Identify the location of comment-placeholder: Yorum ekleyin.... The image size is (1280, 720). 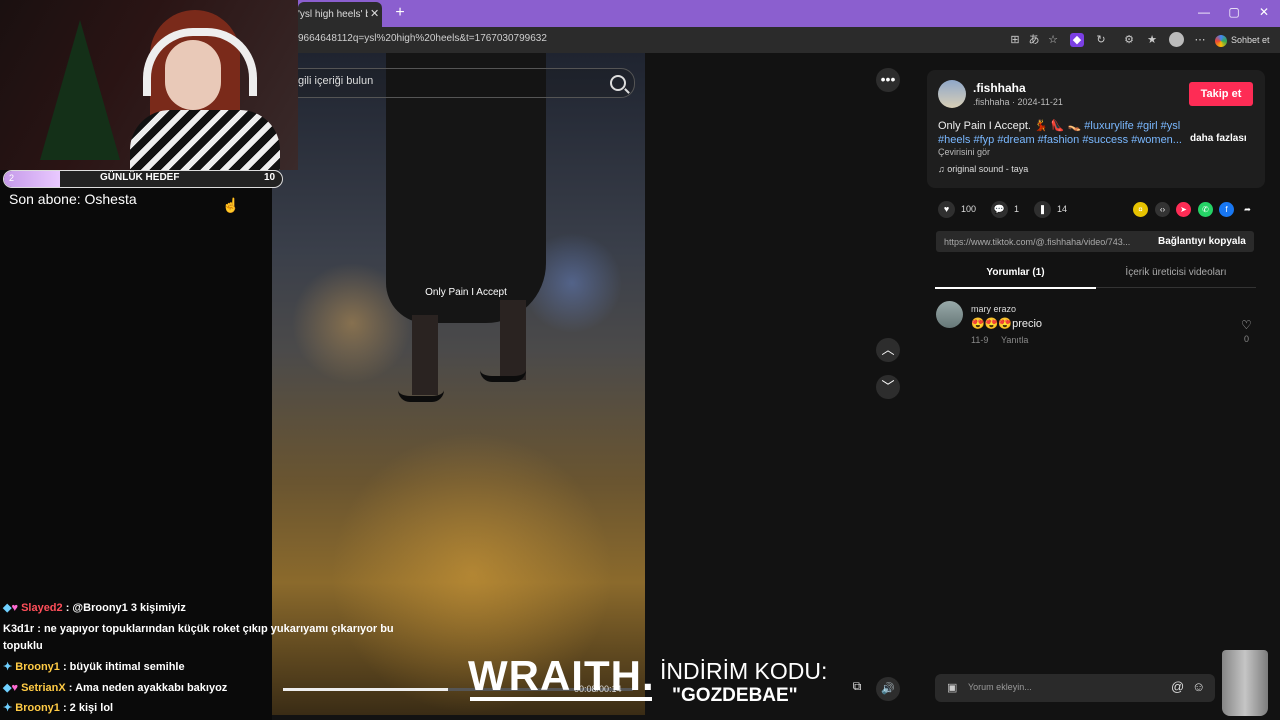
(1000, 687).